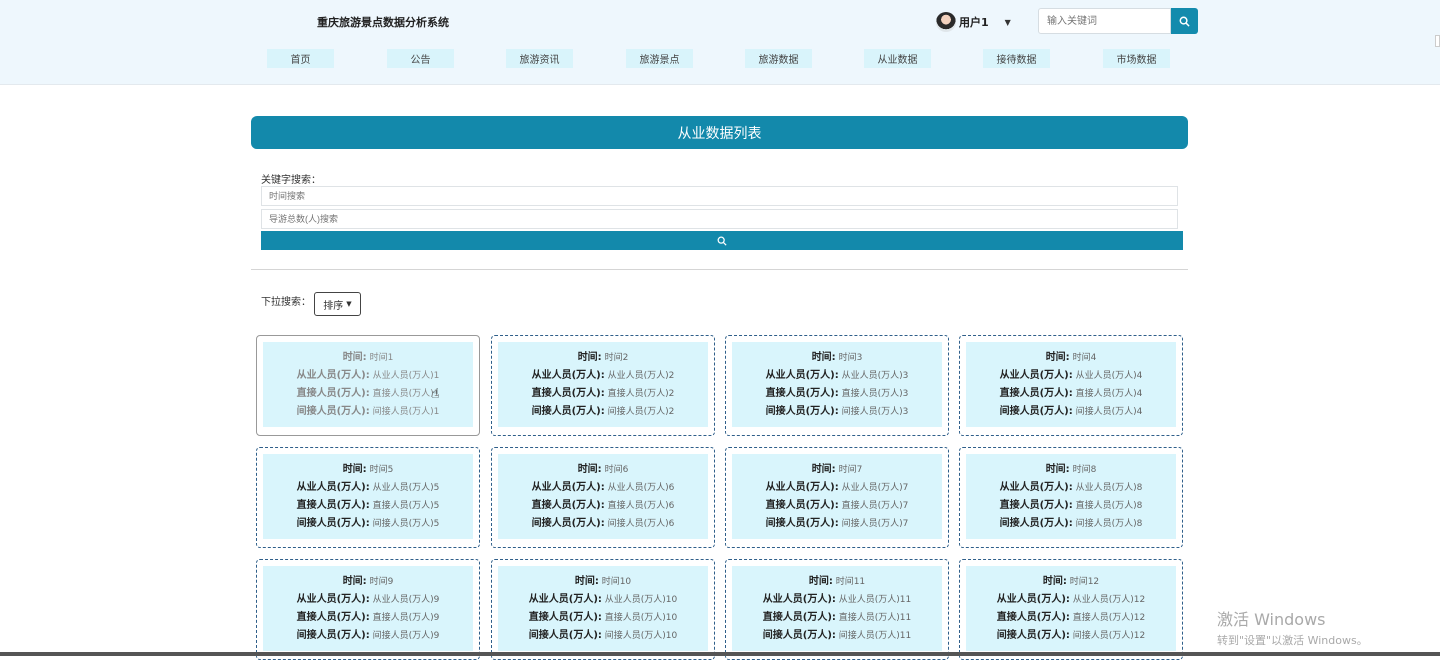 This screenshot has height=660, width=1440. Describe the element at coordinates (300, 58) in the screenshot. I see `nav-item-home: 首页` at that location.